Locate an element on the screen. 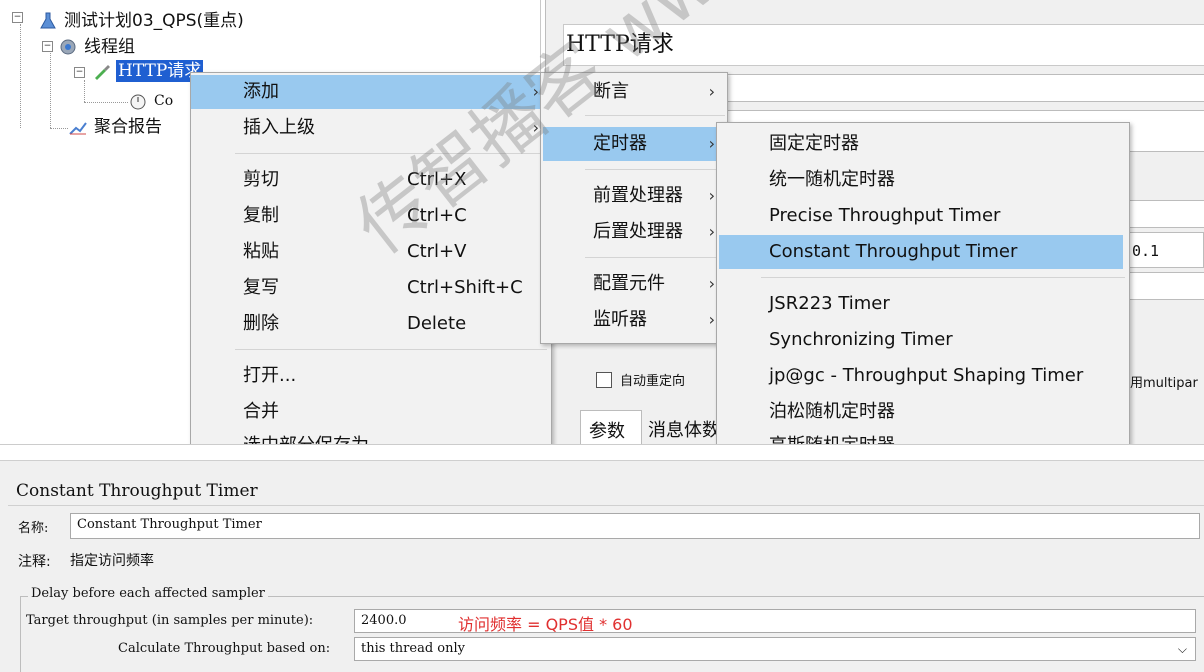 This screenshot has height=672, width=1204. timer-item-constant: 固定定时器 is located at coordinates (922, 144).